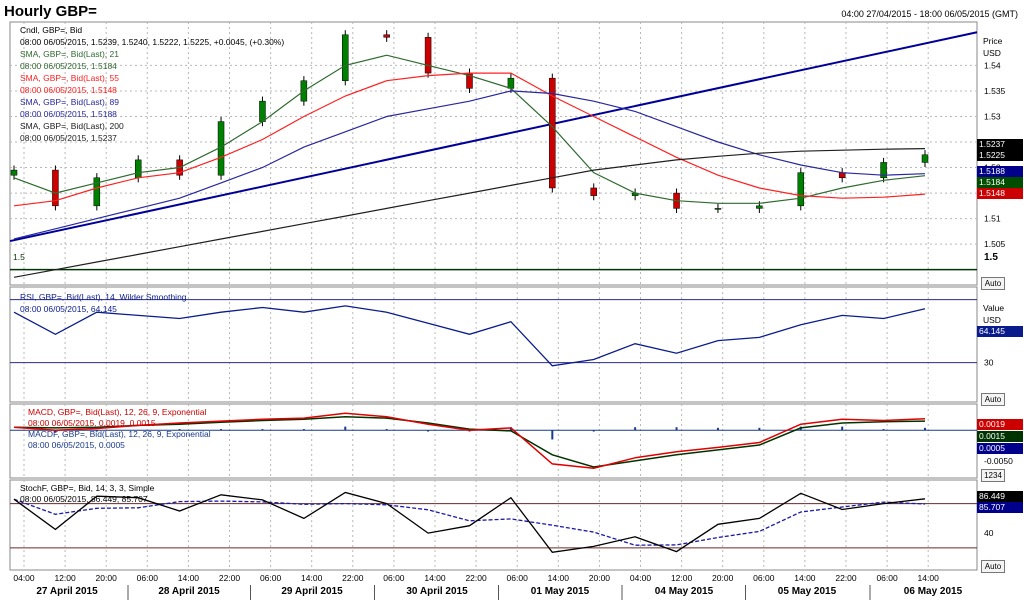 This screenshot has width=1024, height=612. What do you see at coordinates (87, 488) in the screenshot?
I see `stoch-legend-name: StochF, GBP=, Bid, 14, 3, 3, Simple` at bounding box center [87, 488].